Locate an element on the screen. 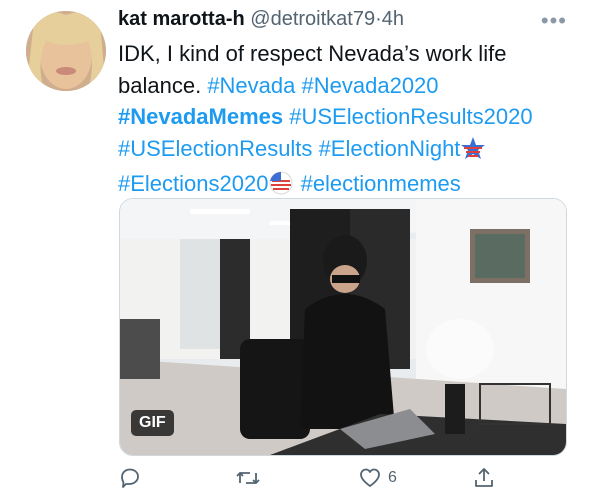  share-button is located at coordinates (484, 478).